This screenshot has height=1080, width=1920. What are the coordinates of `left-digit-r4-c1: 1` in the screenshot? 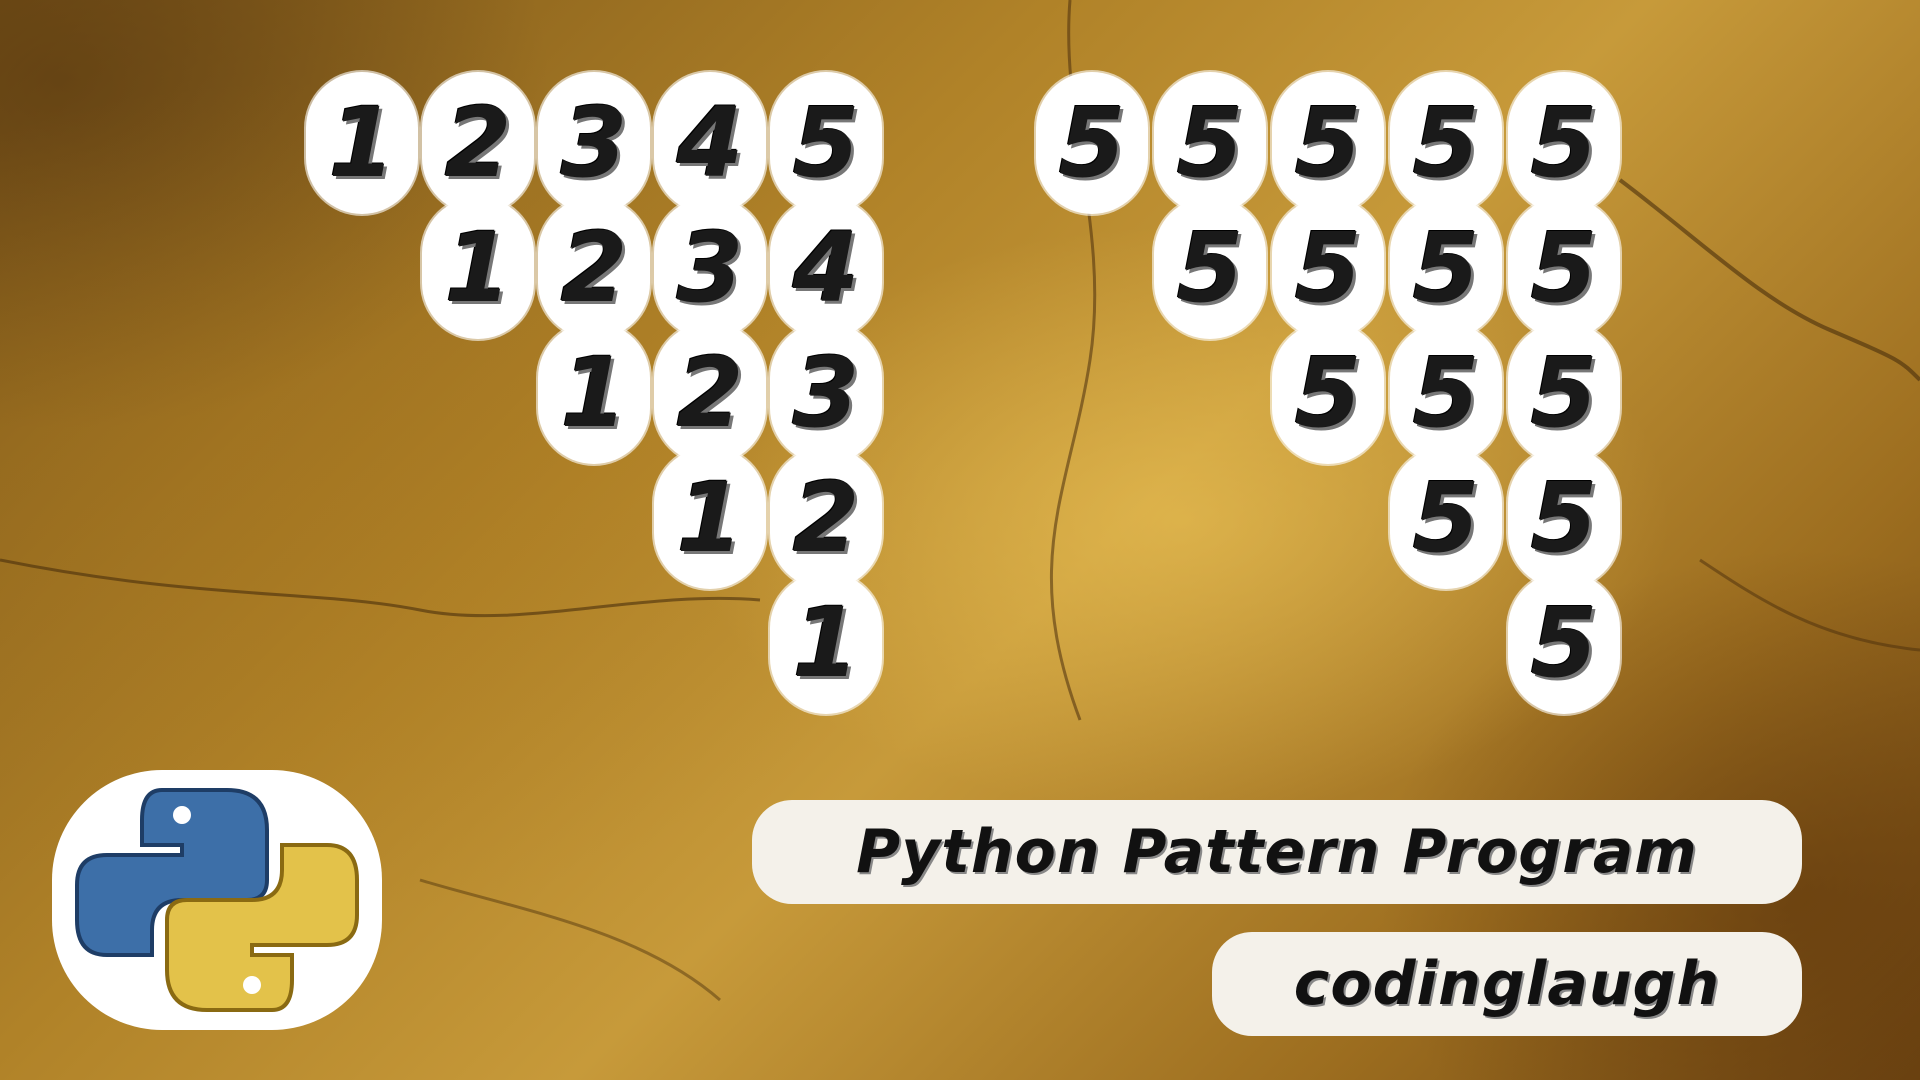 It's located at (710, 518).